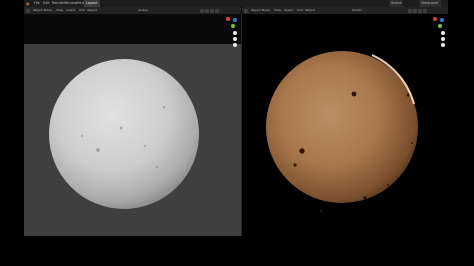 The height and width of the screenshot is (266, 474). Describe the element at coordinates (260, 10) in the screenshot. I see `right-mode-selector: Object Mode` at that location.